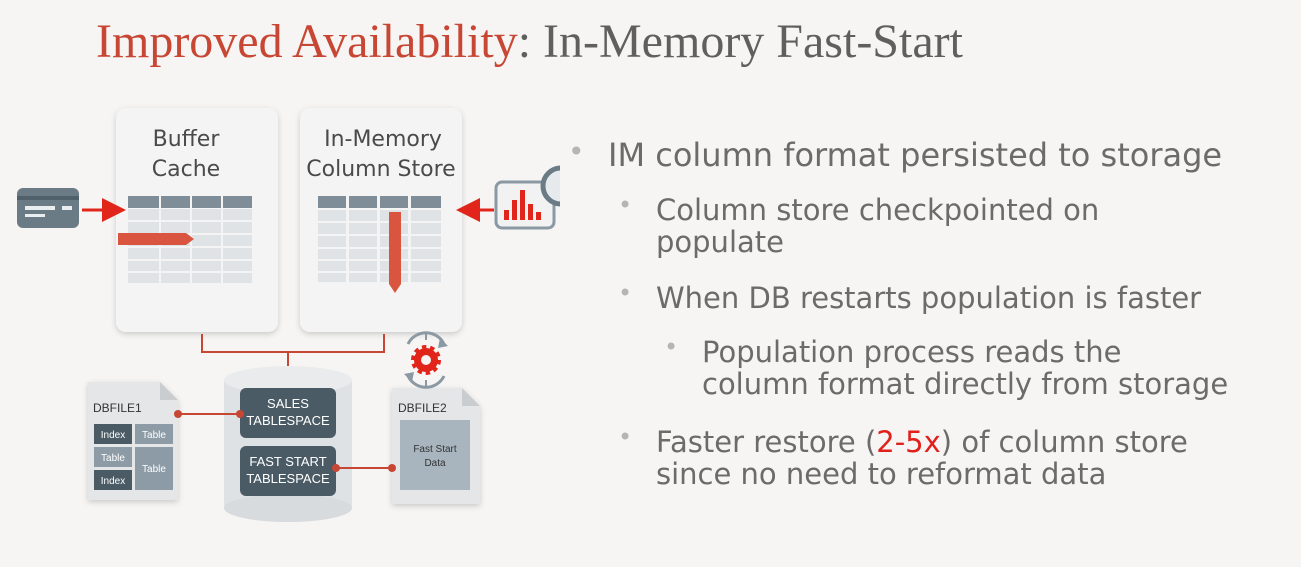  I want to click on bullet-3: • When DB restarts population is faster, so click(910, 297).